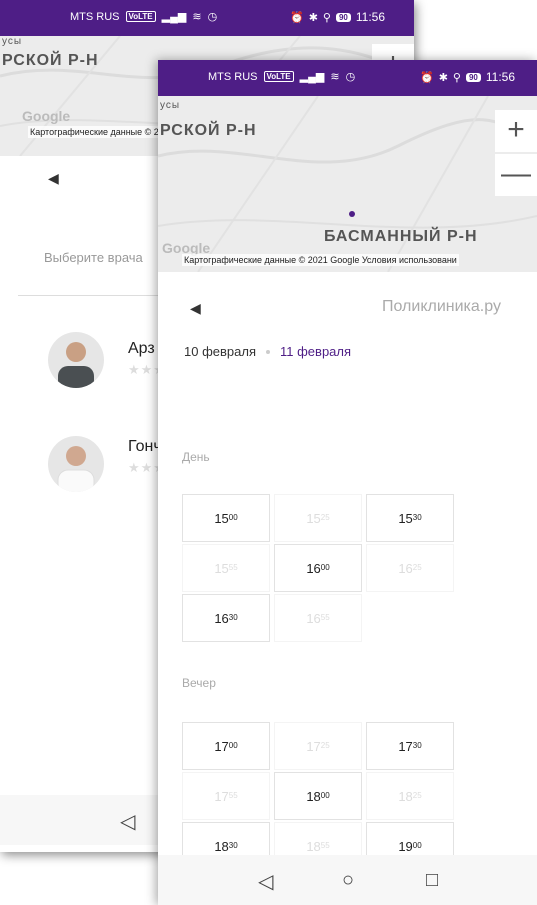  I want to click on time-slot: 17 55, so click(226, 796).